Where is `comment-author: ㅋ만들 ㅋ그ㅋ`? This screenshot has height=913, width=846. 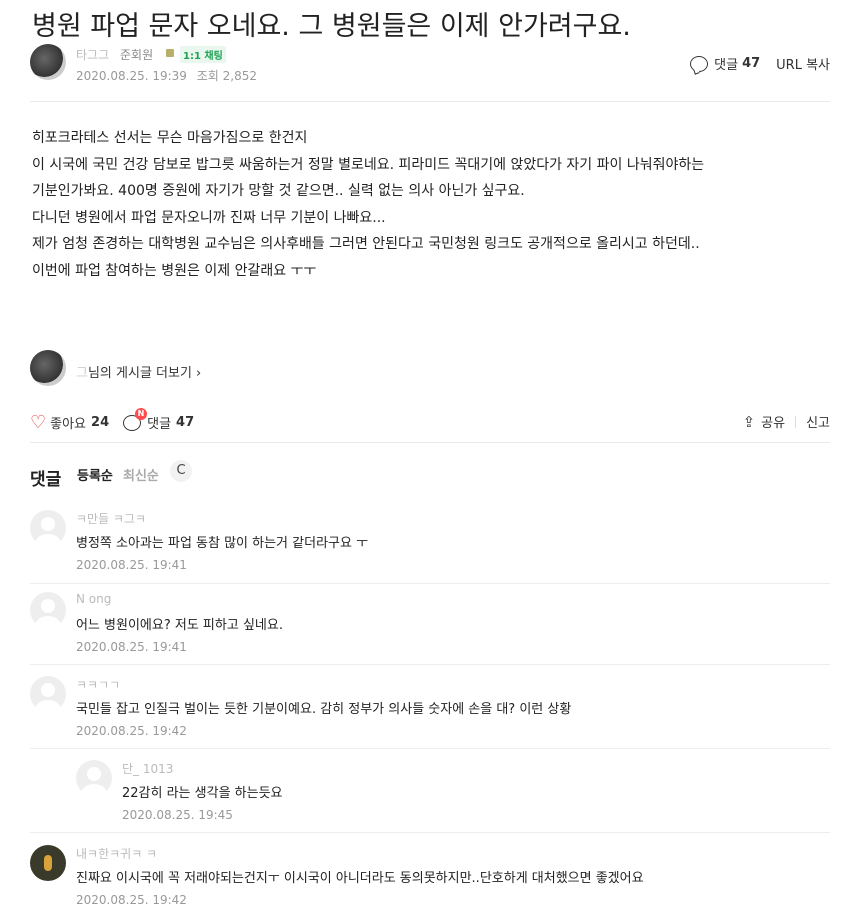
comment-author: ㅋ만들 ㅋ그ㅋ is located at coordinates (111, 518).